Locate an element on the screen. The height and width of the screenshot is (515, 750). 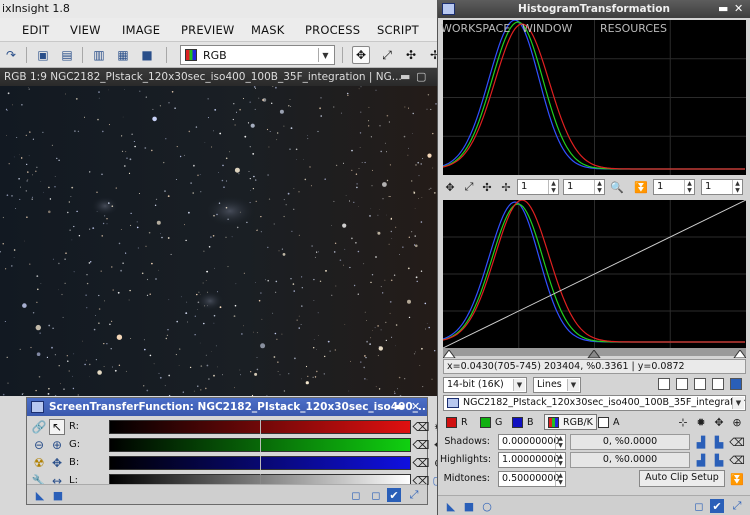
channel-rgbk-toggle: RGB/K is located at coordinates (570, 422).